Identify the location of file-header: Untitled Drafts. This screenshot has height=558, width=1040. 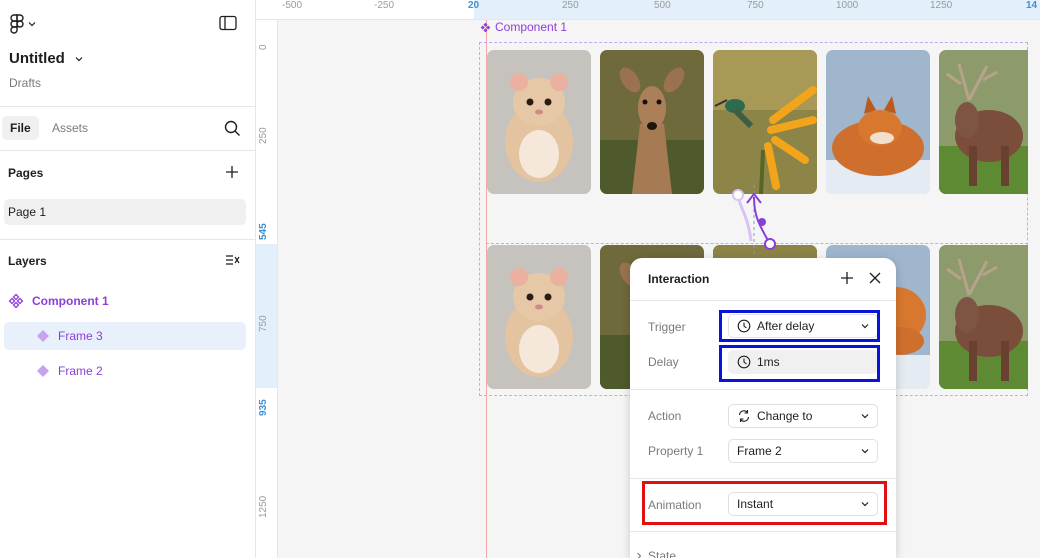
(127, 53).